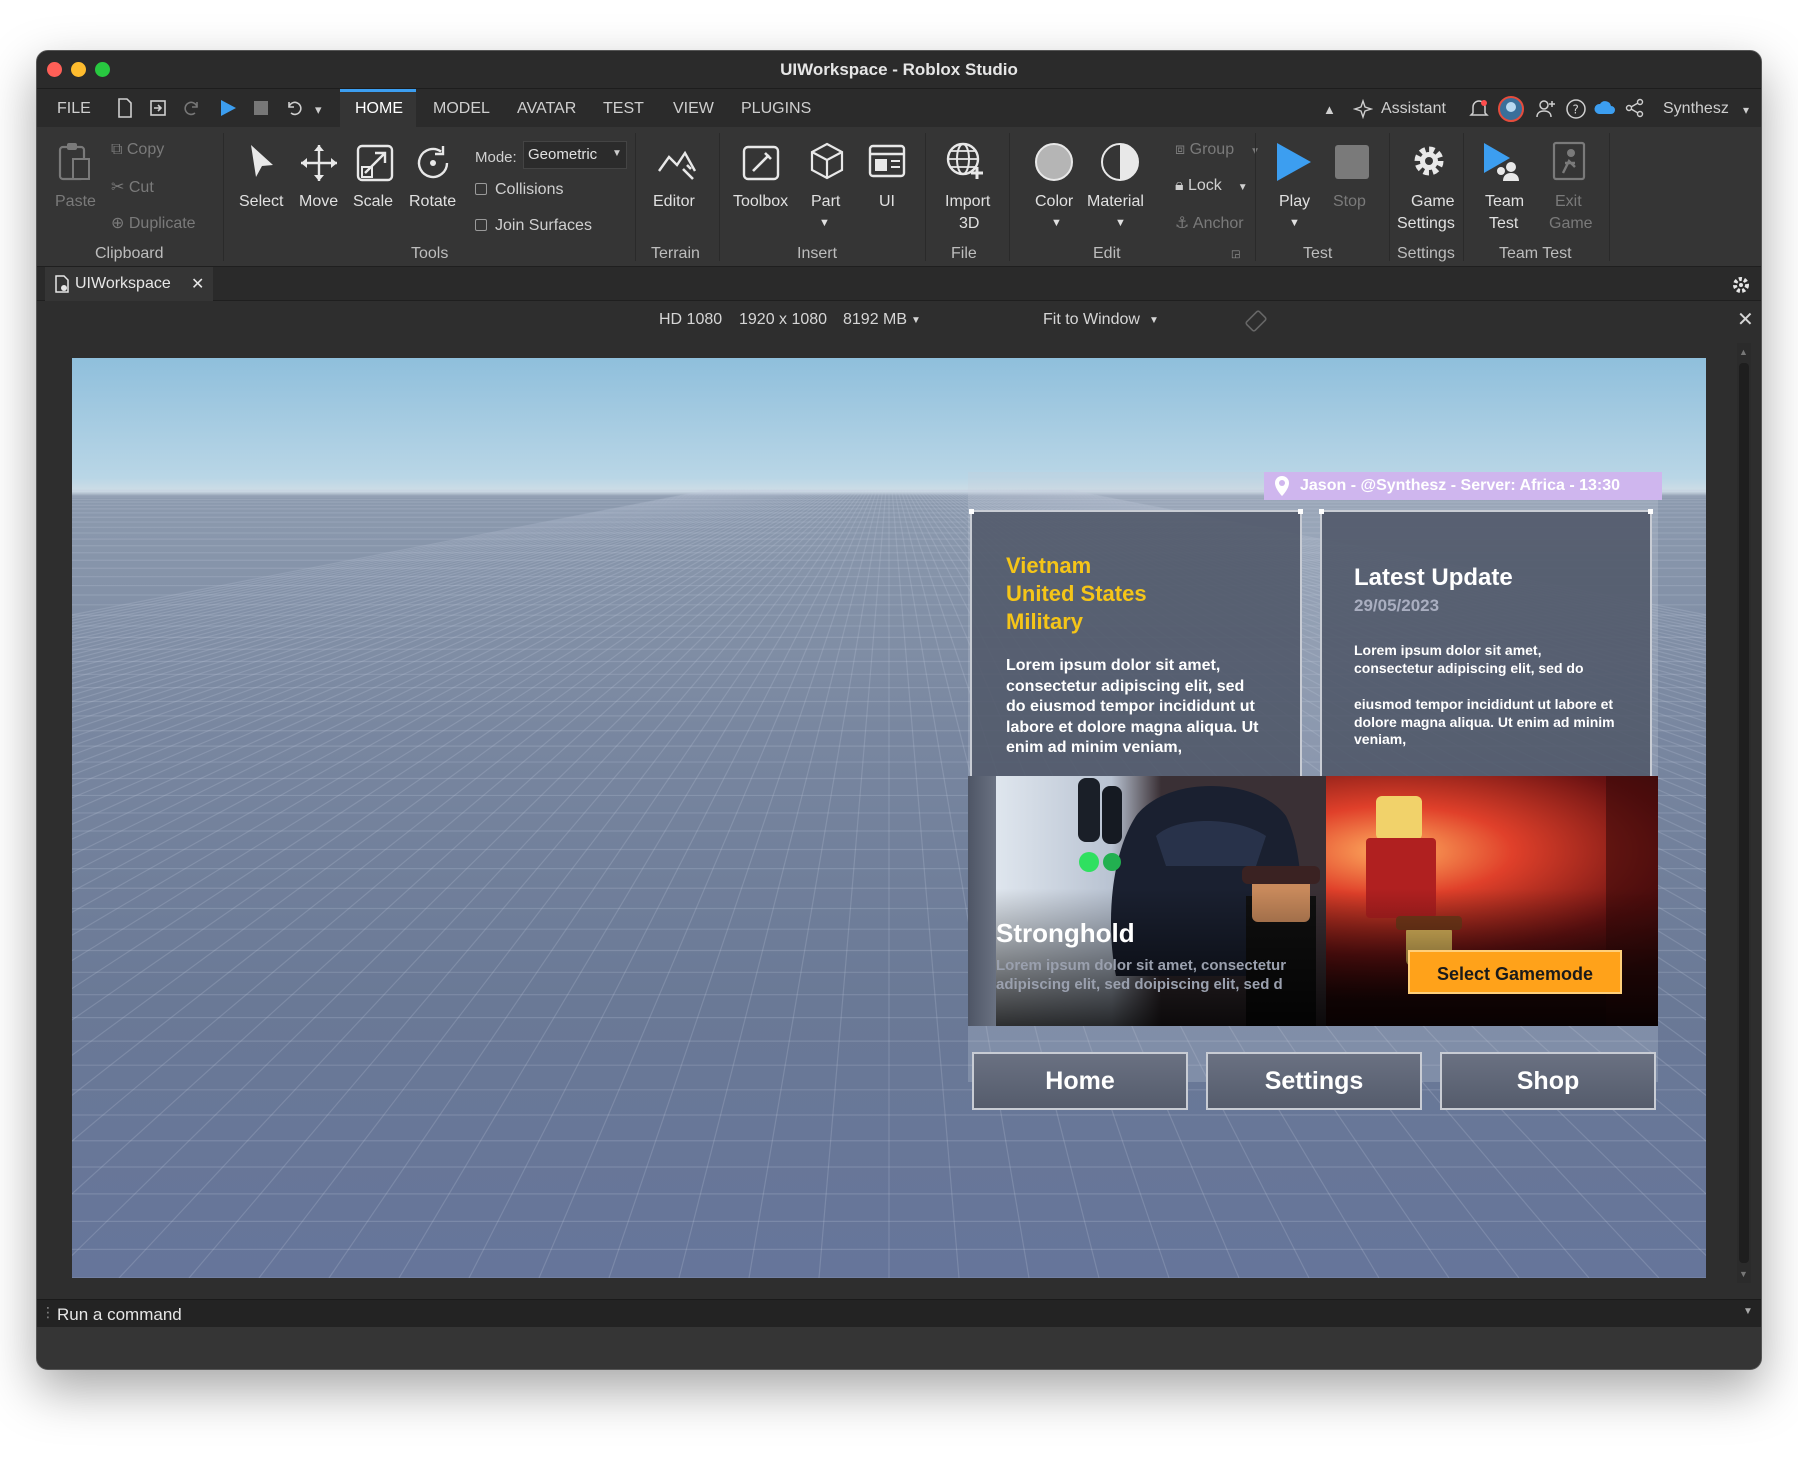  I want to click on tab-avatar: AVATAR, so click(546, 109).